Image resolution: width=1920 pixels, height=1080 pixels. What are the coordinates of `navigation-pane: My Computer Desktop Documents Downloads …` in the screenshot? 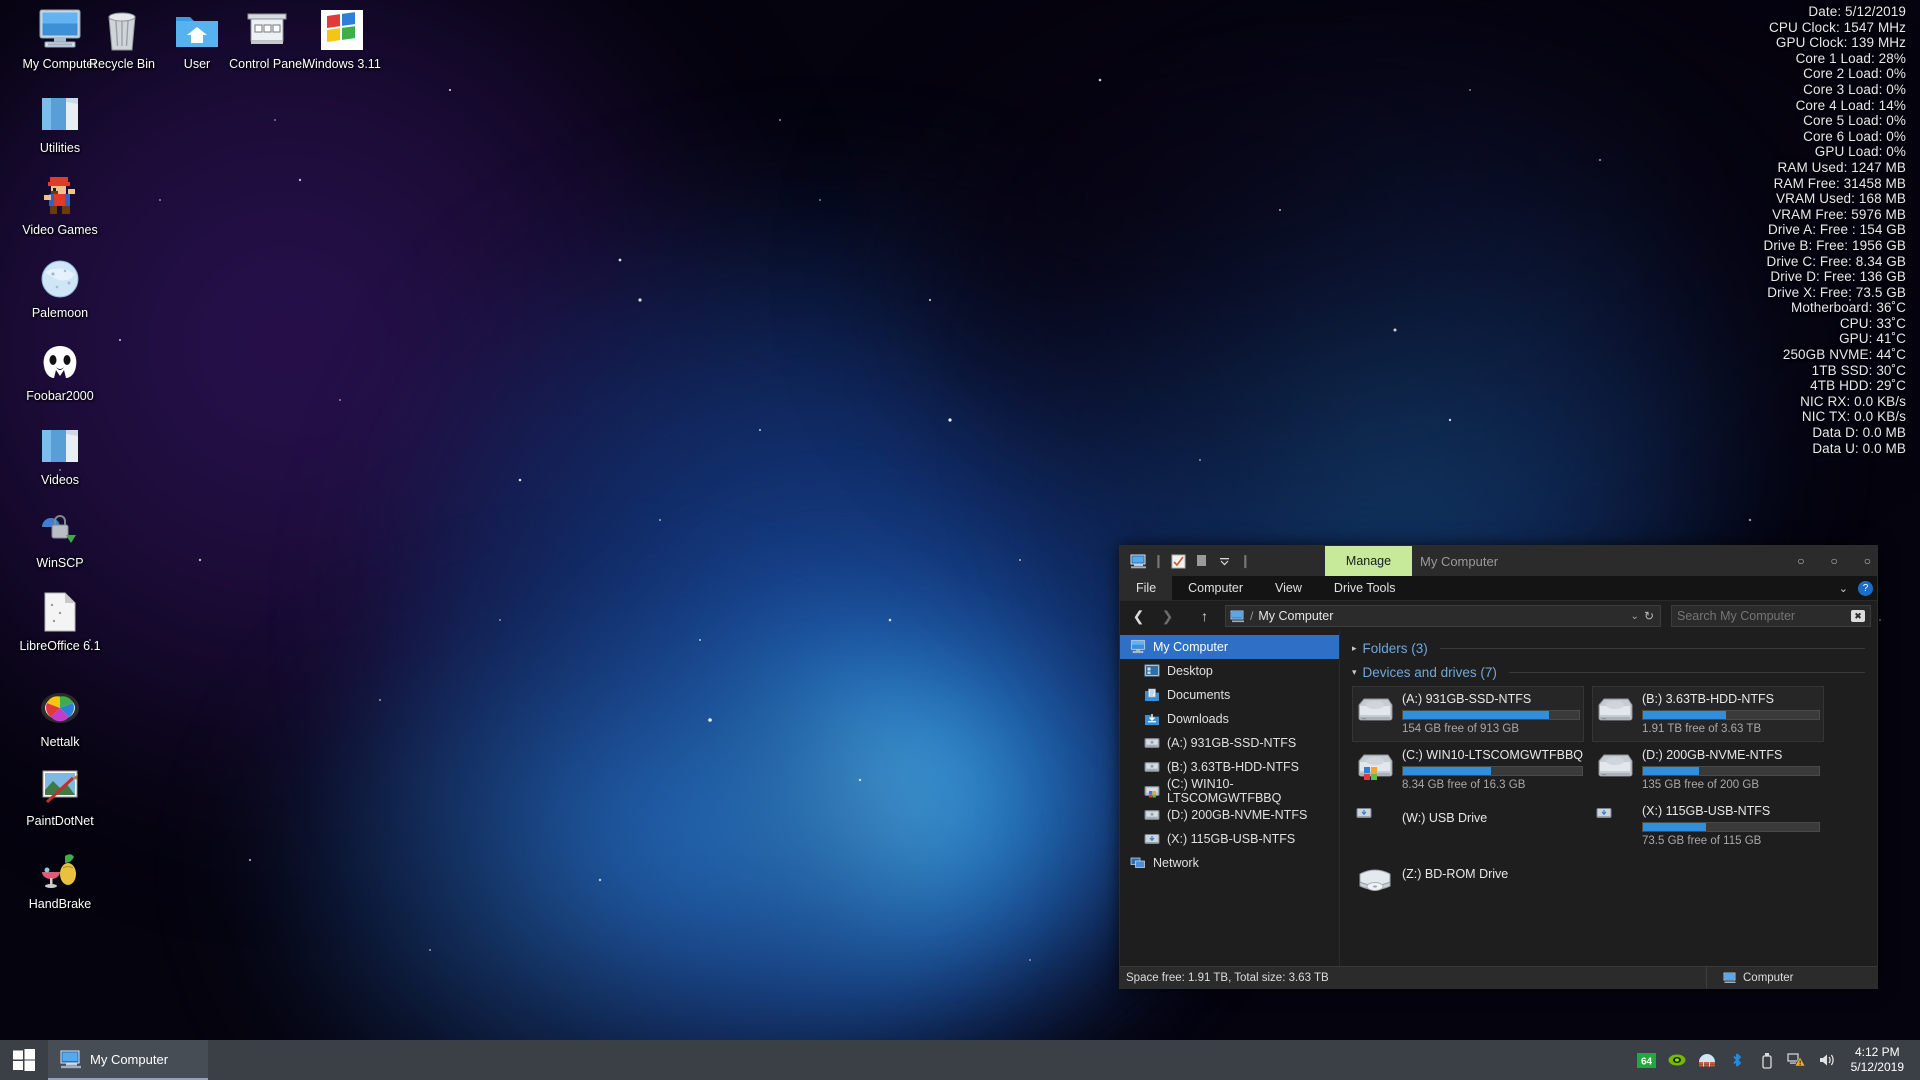 It's located at (1230, 807).